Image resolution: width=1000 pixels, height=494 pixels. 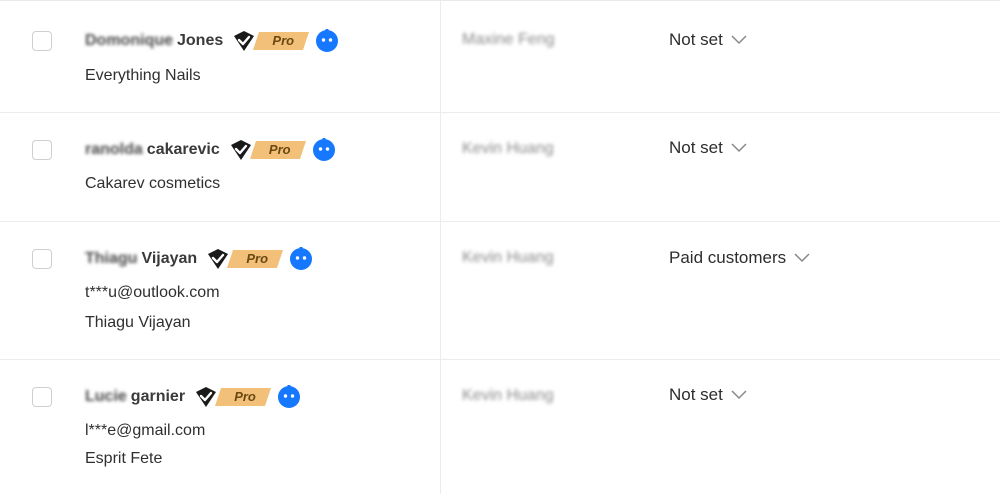 What do you see at coordinates (153, 183) in the screenshot?
I see `customer-company: Cakarev cosmetics` at bounding box center [153, 183].